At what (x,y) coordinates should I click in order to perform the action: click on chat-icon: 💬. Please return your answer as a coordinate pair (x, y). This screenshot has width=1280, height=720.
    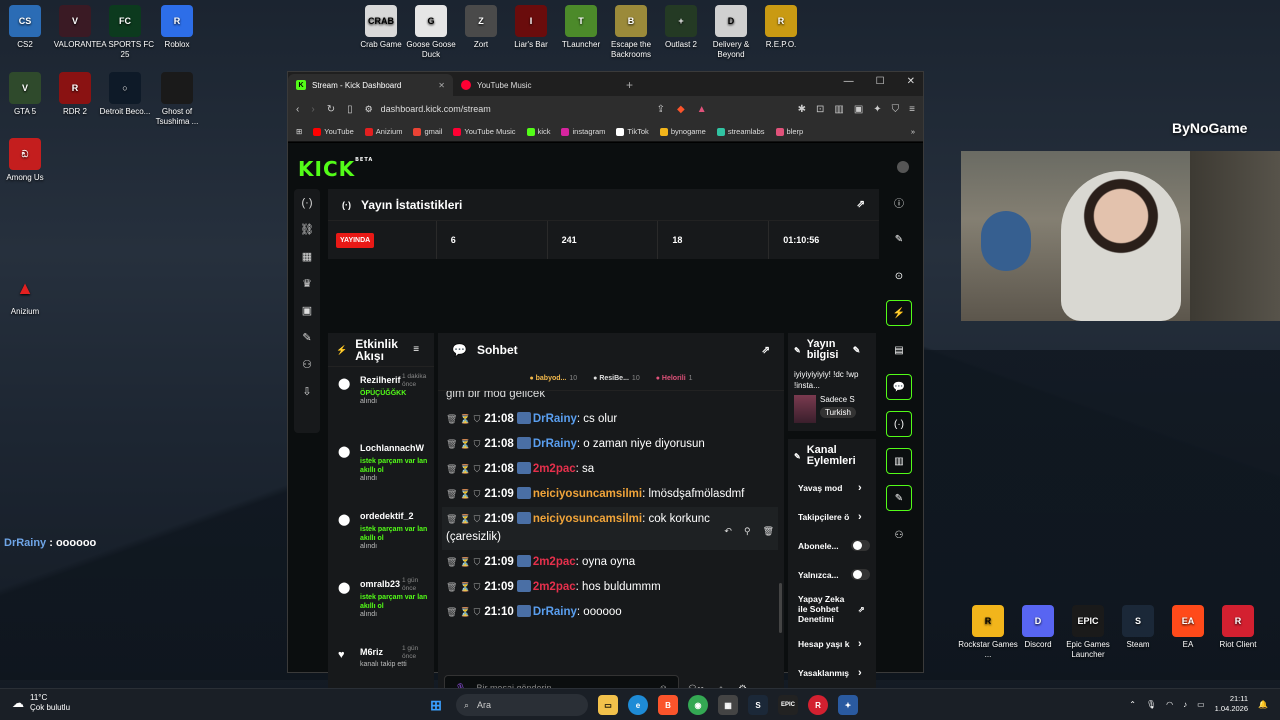
    Looking at the image, I should click on (899, 387).